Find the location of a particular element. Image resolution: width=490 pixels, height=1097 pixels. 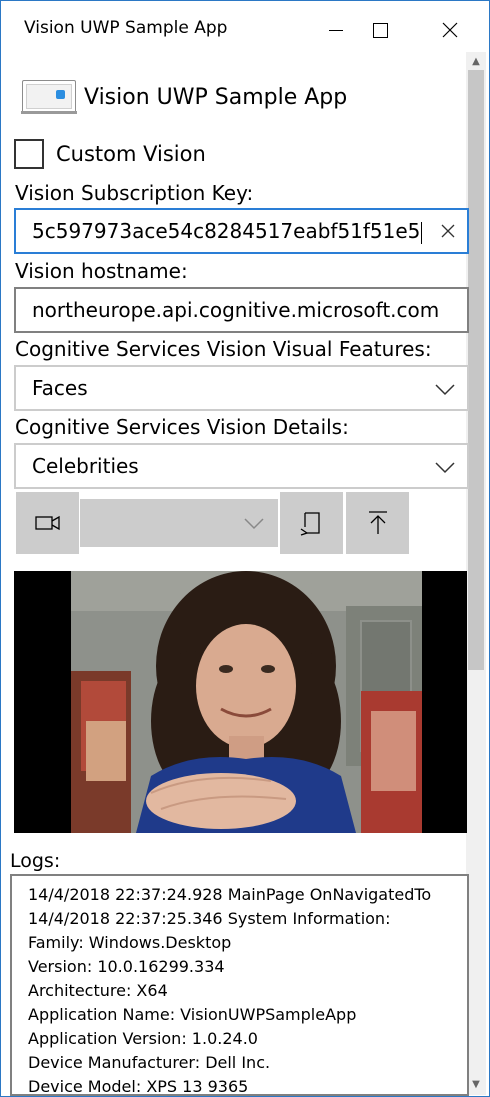

subscription-key-input: 5c597973ace54c8284517eabf51f51e5 is located at coordinates (241, 231).